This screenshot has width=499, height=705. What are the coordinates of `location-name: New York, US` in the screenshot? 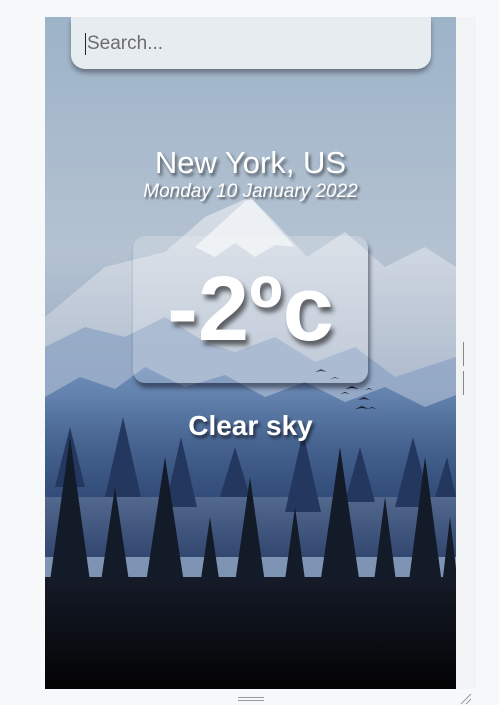 It's located at (250, 162).